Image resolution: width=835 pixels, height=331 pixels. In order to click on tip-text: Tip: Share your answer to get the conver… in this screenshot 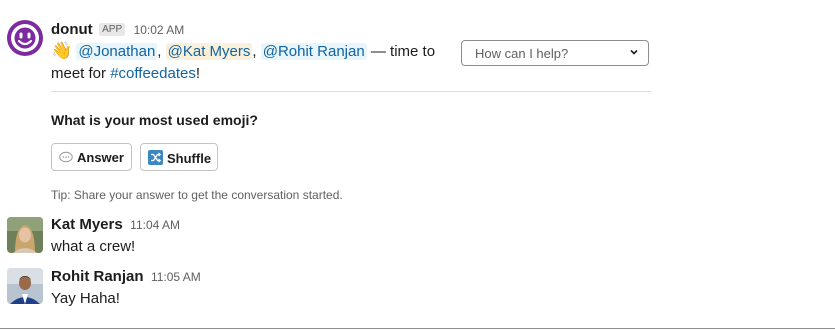, I will do `click(197, 195)`.